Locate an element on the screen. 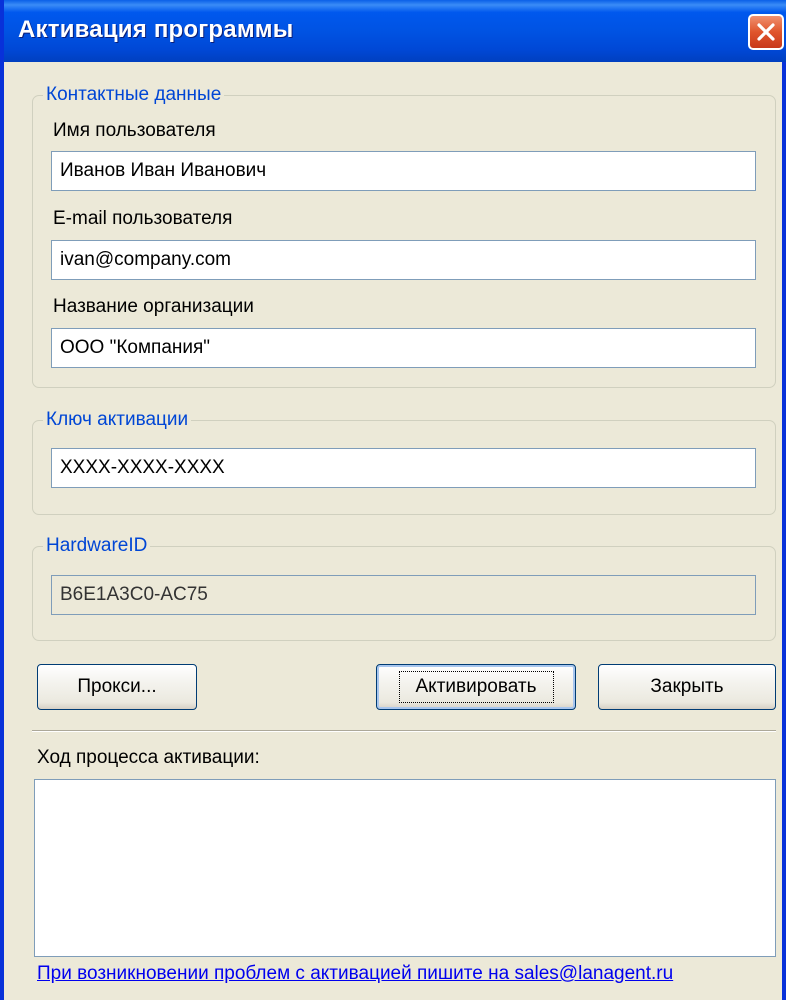  activate-button: Активировать is located at coordinates (476, 687).